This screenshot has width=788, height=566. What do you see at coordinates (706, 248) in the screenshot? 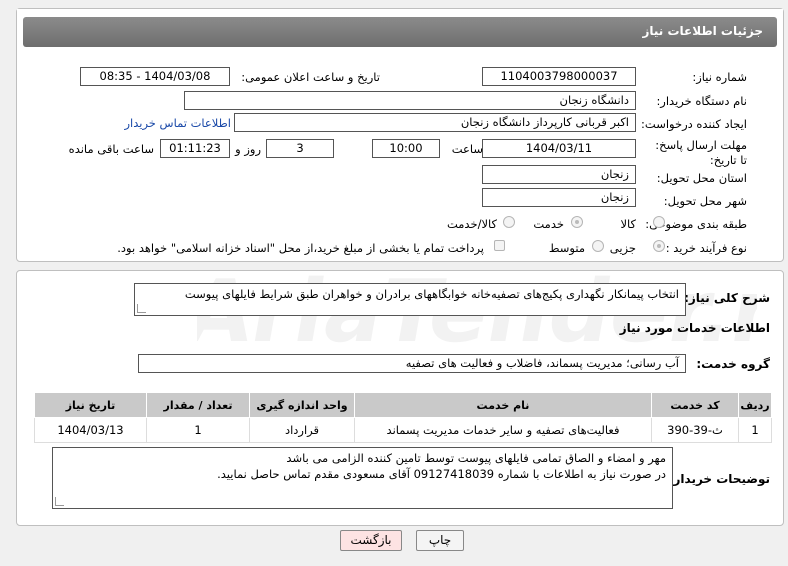
I see `process-label: نوع فرآیند خرید :` at bounding box center [706, 248].